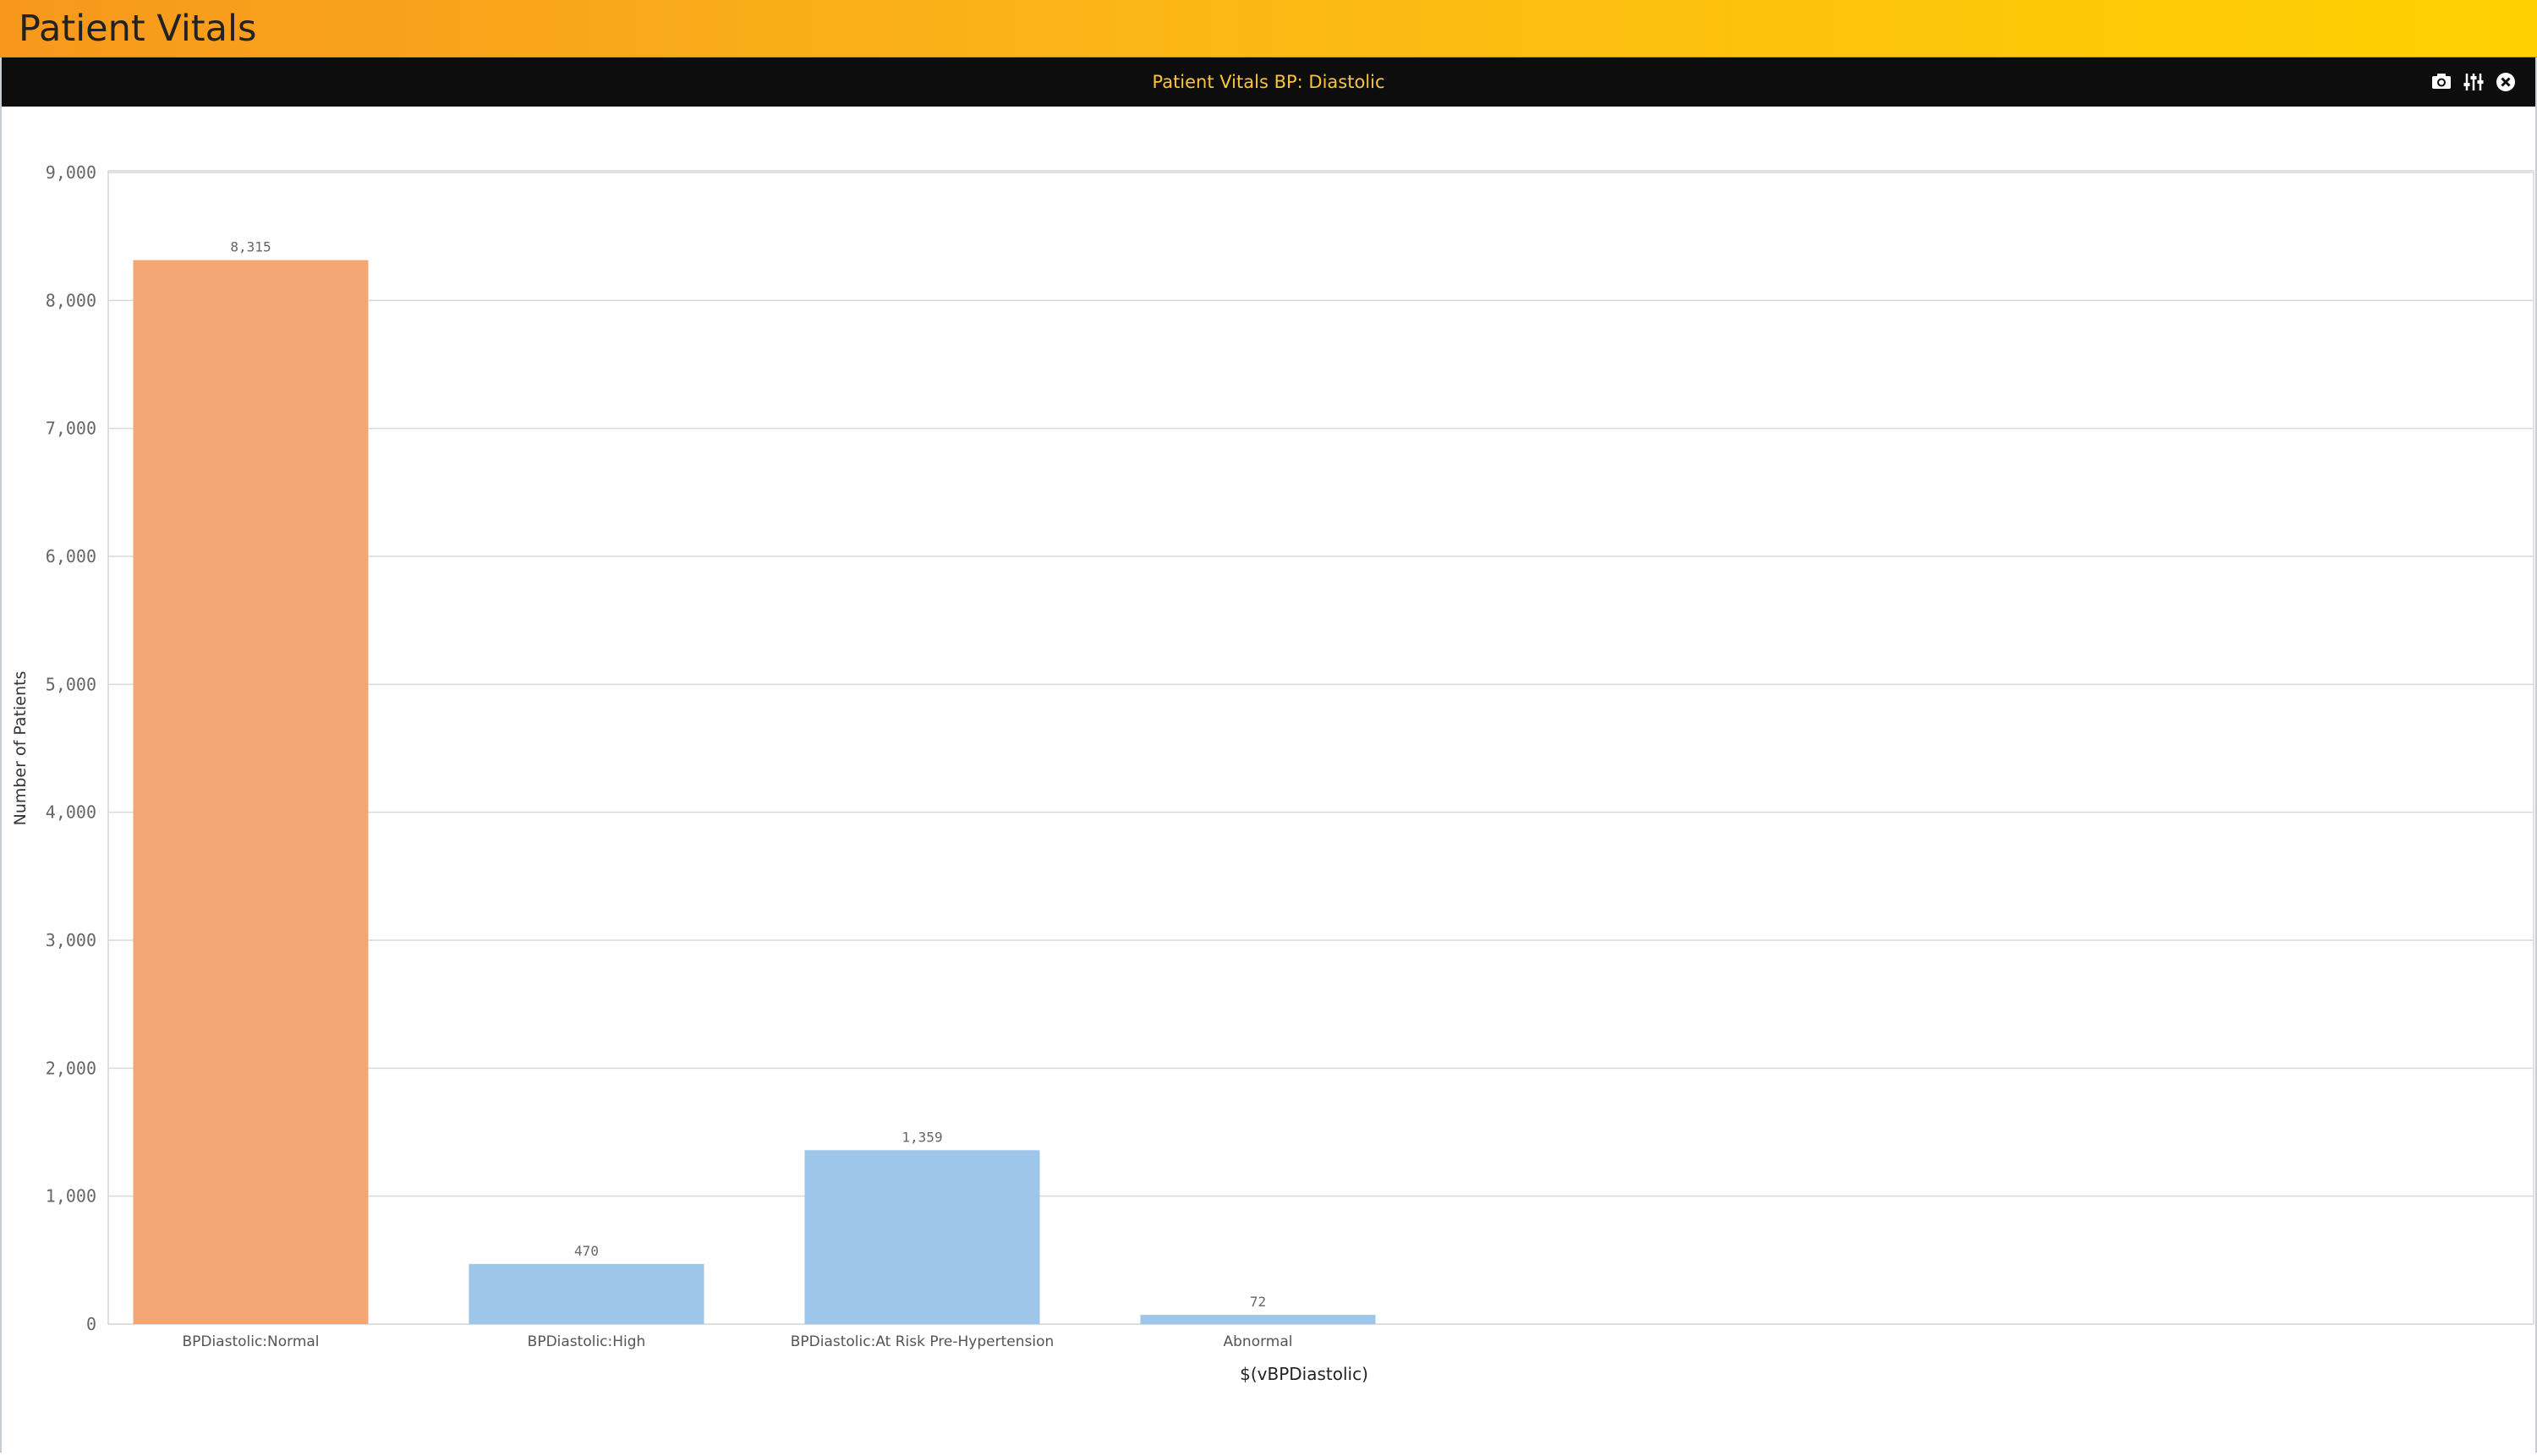 The height and width of the screenshot is (1456, 2537). I want to click on panel-header: Patient Vitals BP: Diastolic, so click(1268, 82).